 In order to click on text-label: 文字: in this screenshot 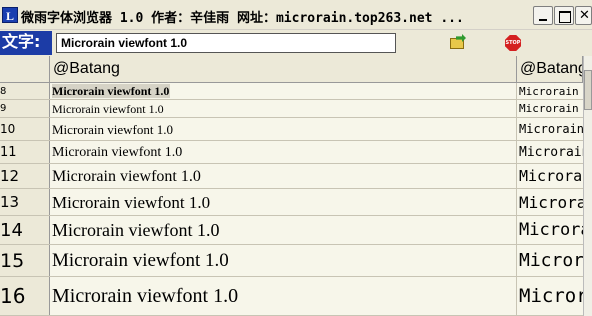, I will do `click(26, 43)`.